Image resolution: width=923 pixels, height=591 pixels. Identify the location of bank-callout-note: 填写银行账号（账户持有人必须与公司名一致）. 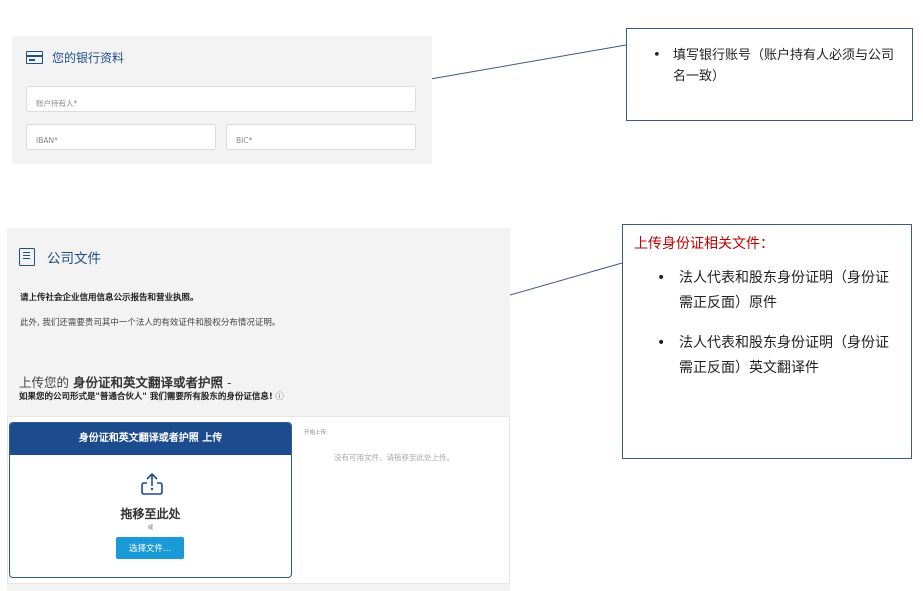
(769, 74).